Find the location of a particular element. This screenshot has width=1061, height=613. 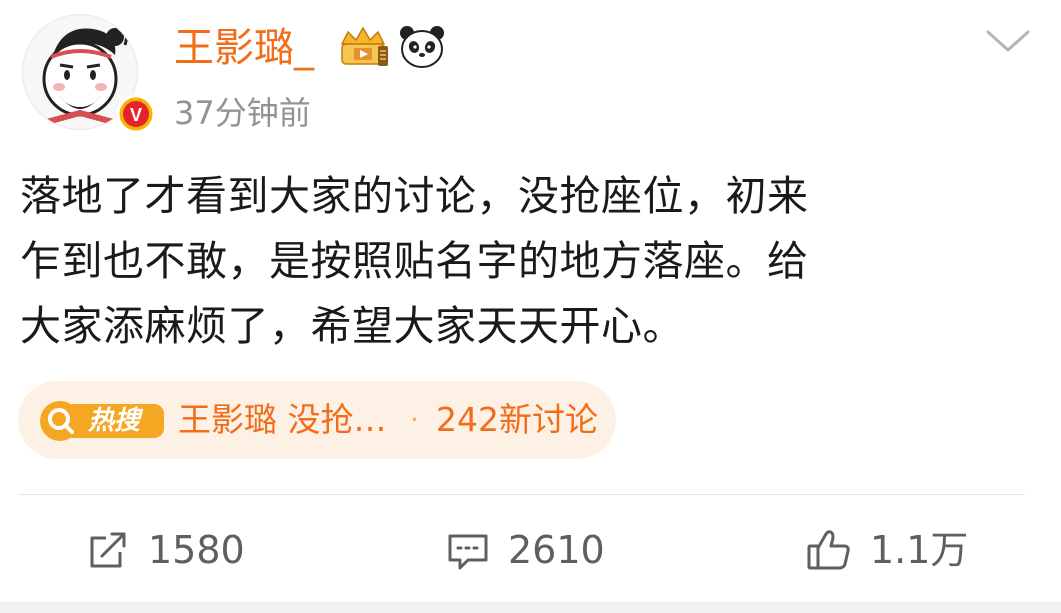

author-avatar: V is located at coordinates (89, 74).